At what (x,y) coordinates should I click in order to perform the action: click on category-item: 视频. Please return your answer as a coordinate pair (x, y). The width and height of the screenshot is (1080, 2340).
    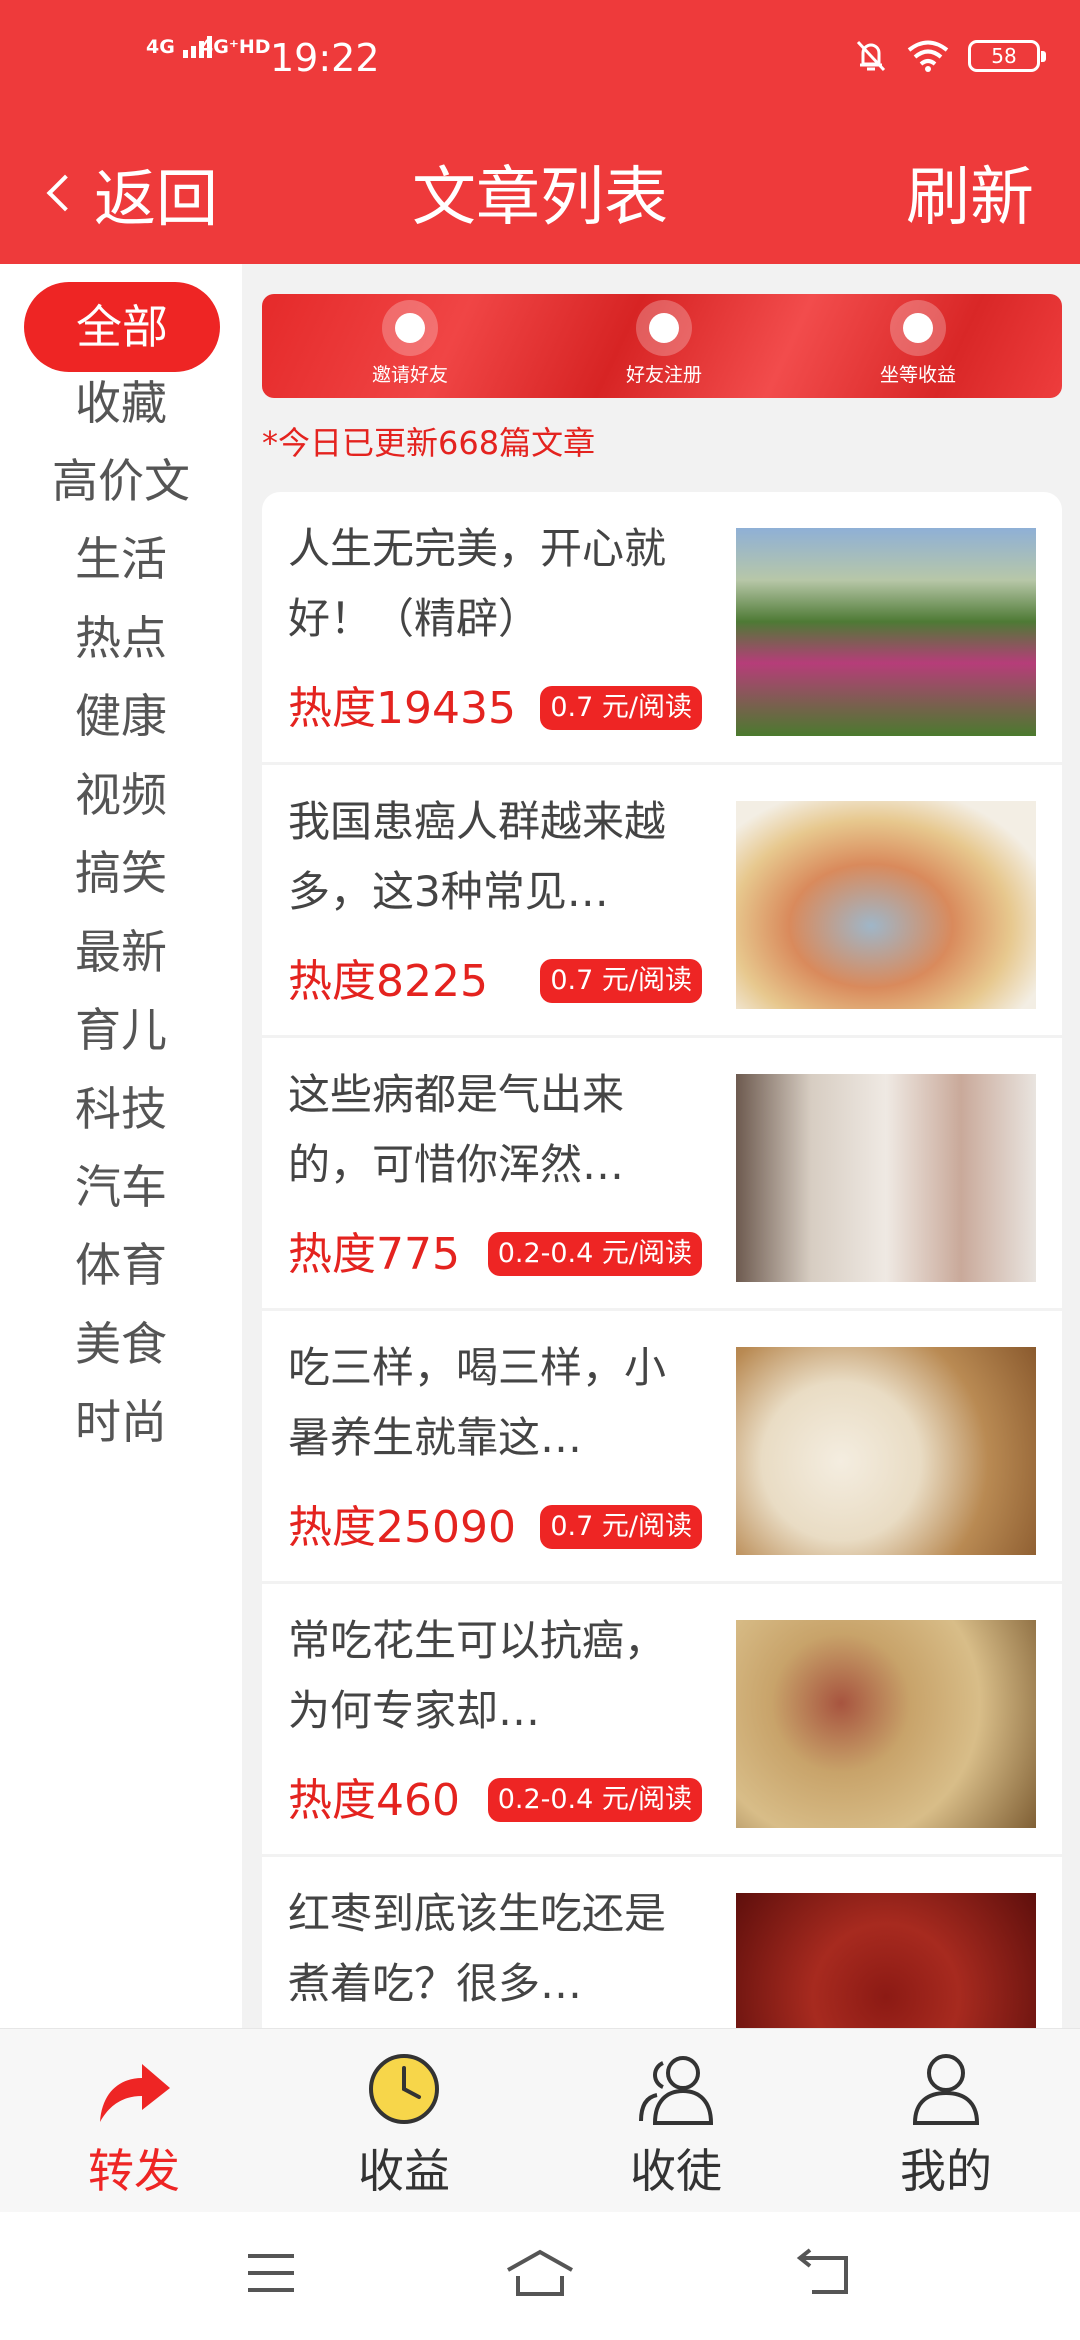
    Looking at the image, I should click on (121, 795).